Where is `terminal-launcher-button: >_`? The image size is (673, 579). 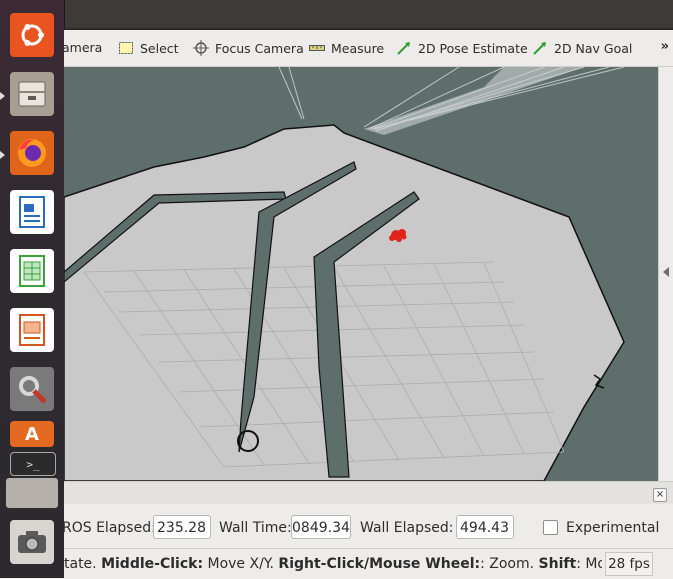
terminal-launcher-button: >_ is located at coordinates (32, 463).